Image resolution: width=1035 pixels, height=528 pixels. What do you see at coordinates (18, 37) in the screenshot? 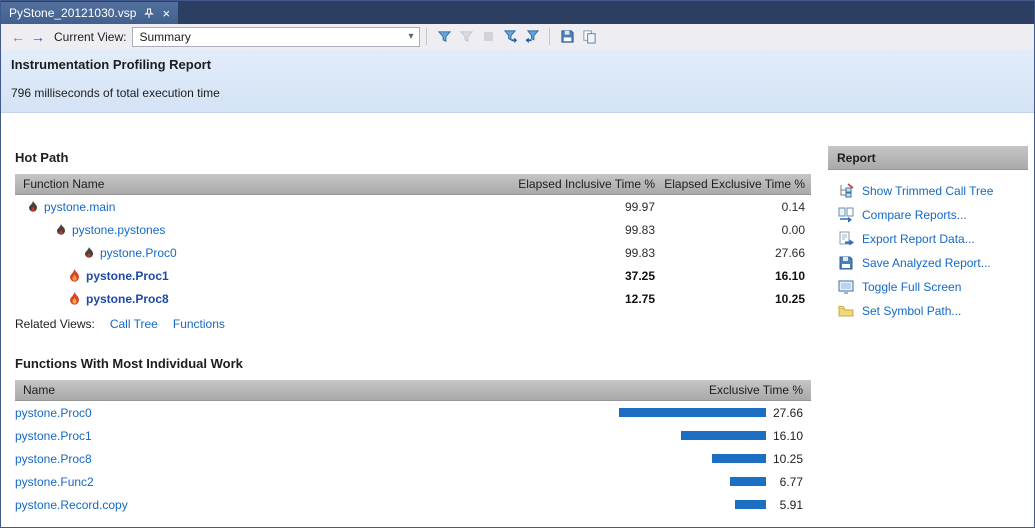
I see `back-button: ←` at bounding box center [18, 37].